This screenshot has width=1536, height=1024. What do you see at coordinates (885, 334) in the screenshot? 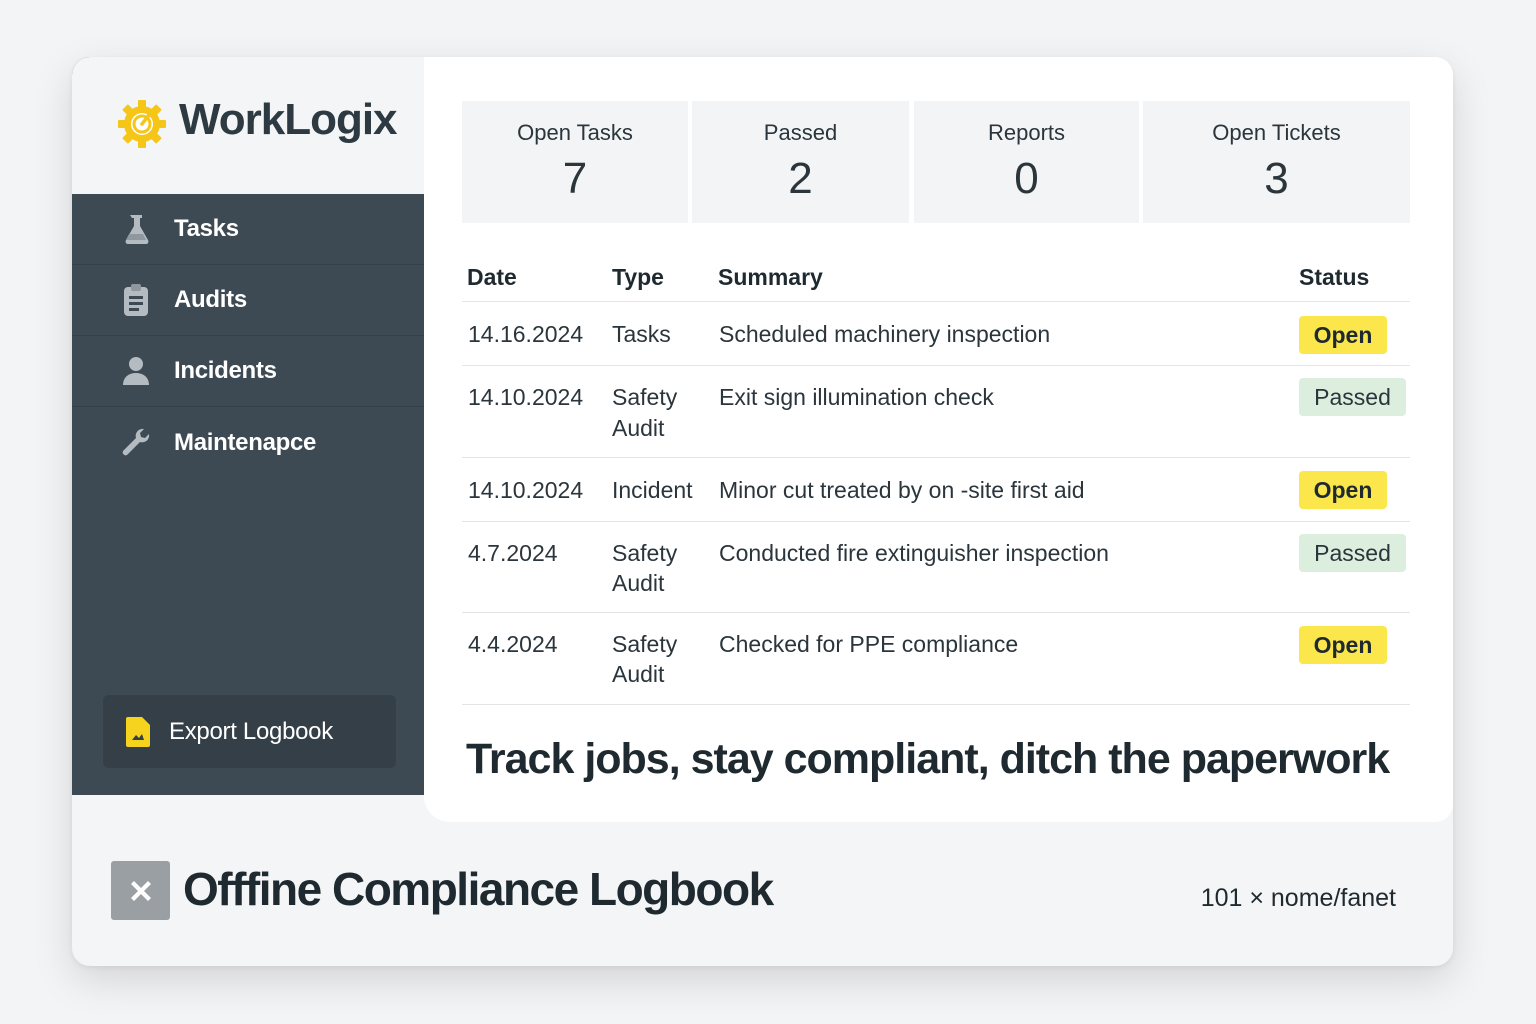
I see `summary-cell: Scheduled machinery inspection` at bounding box center [885, 334].